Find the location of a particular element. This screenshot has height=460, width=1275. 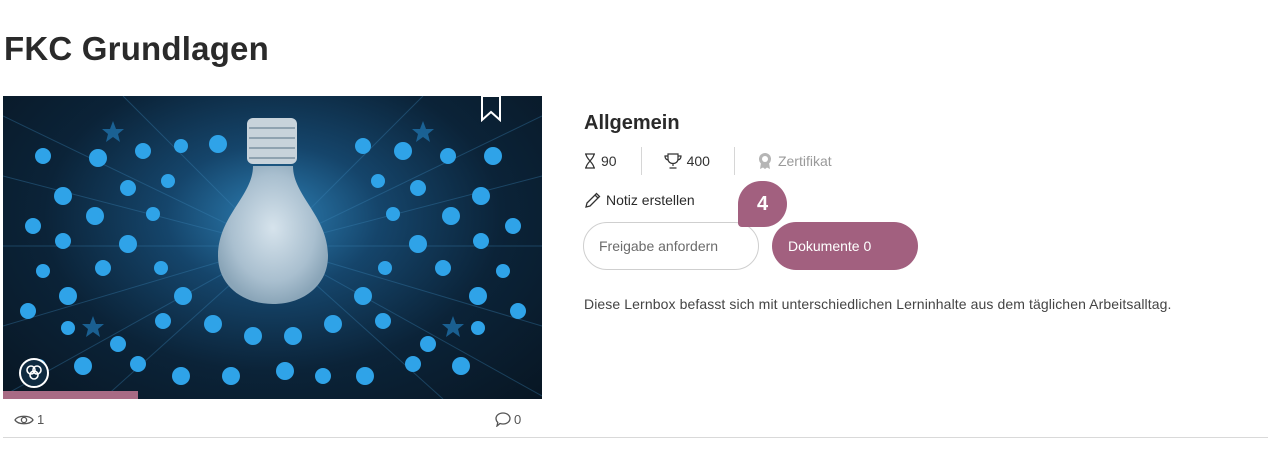

progress-fill is located at coordinates (70, 395).